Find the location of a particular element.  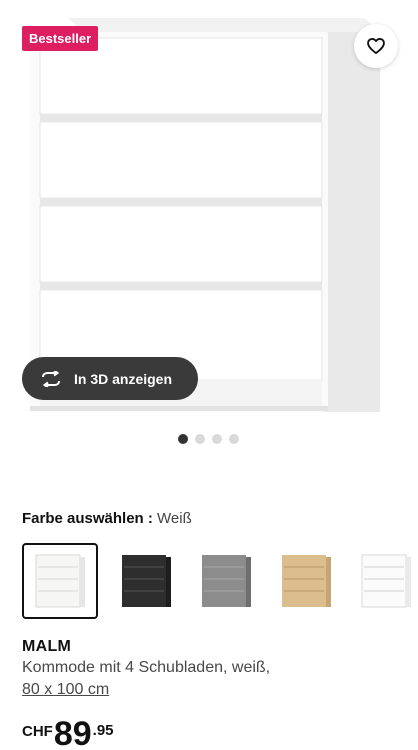

grey-dresser-thumbnail is located at coordinates (226, 581).